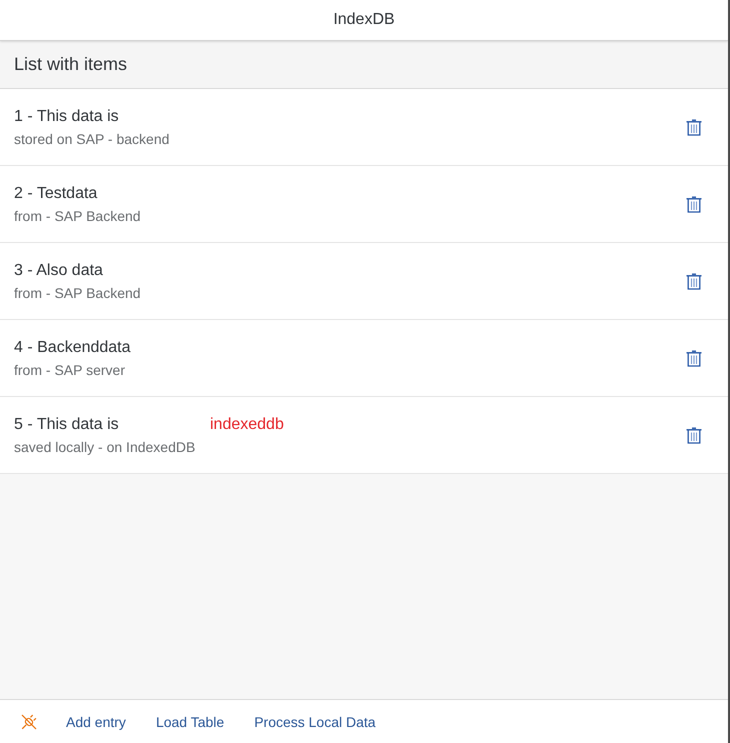 The image size is (730, 743). What do you see at coordinates (58, 270) in the screenshot?
I see `item-title: 3 - Also data` at bounding box center [58, 270].